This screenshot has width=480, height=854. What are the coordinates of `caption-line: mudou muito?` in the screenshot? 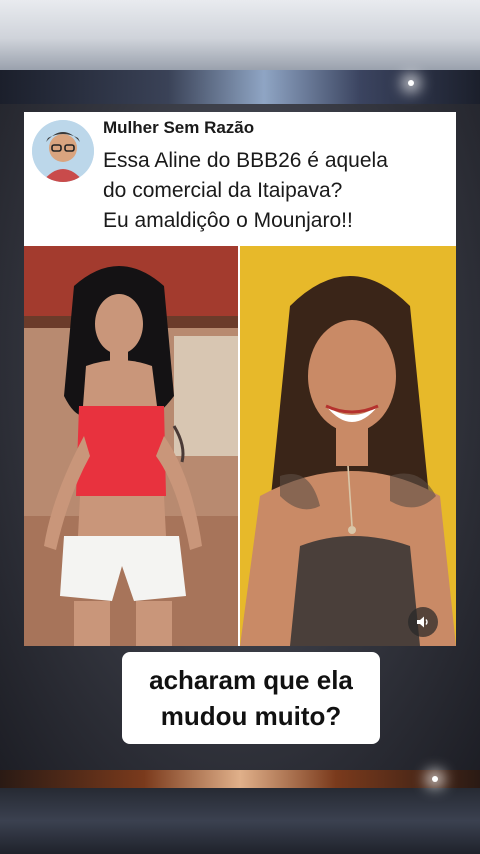 It's located at (251, 716).